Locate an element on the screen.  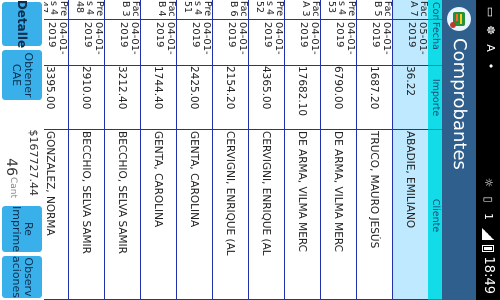
cell-importe: 1687.20 is located at coordinates (374, 98).